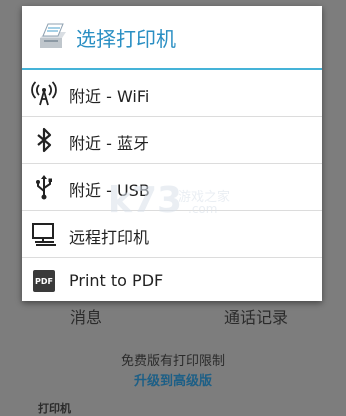 This screenshot has height=416, width=346. I want to click on computer-icon, so click(44, 234).